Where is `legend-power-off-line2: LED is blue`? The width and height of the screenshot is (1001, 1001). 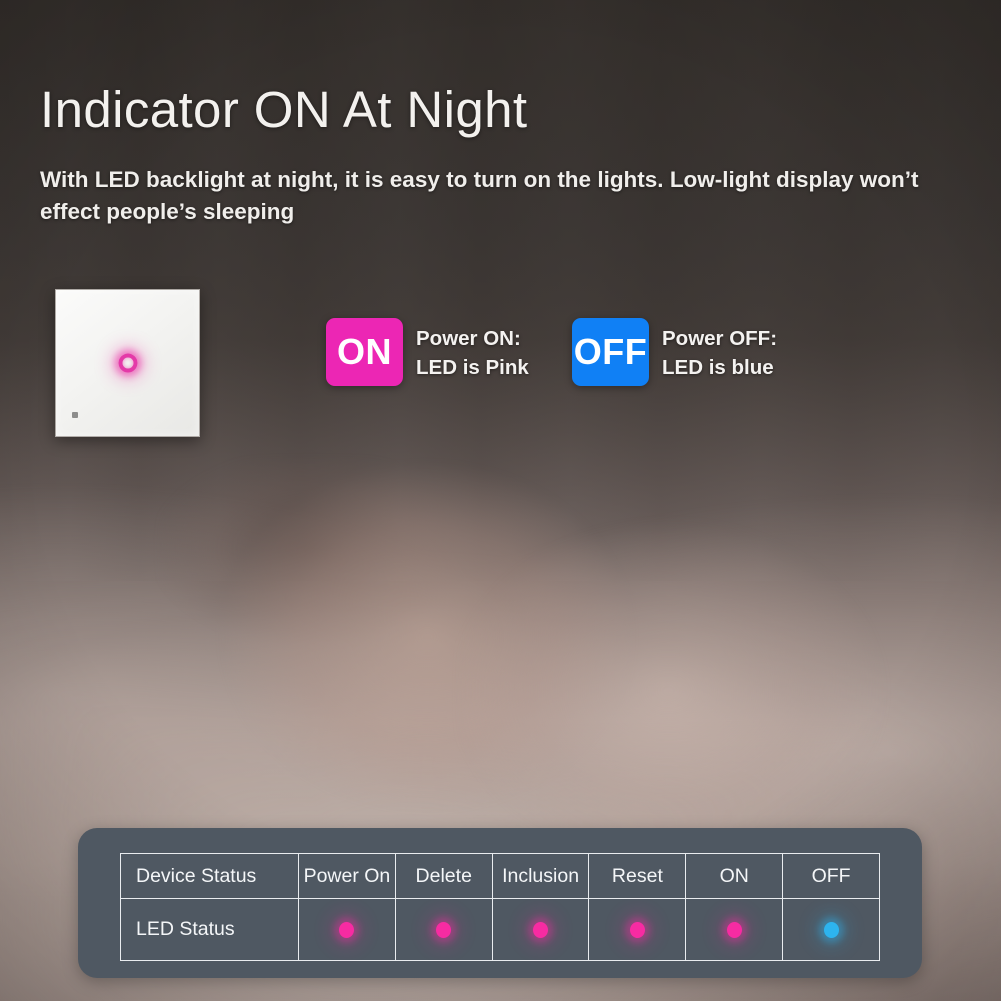 legend-power-off-line2: LED is blue is located at coordinates (718, 368).